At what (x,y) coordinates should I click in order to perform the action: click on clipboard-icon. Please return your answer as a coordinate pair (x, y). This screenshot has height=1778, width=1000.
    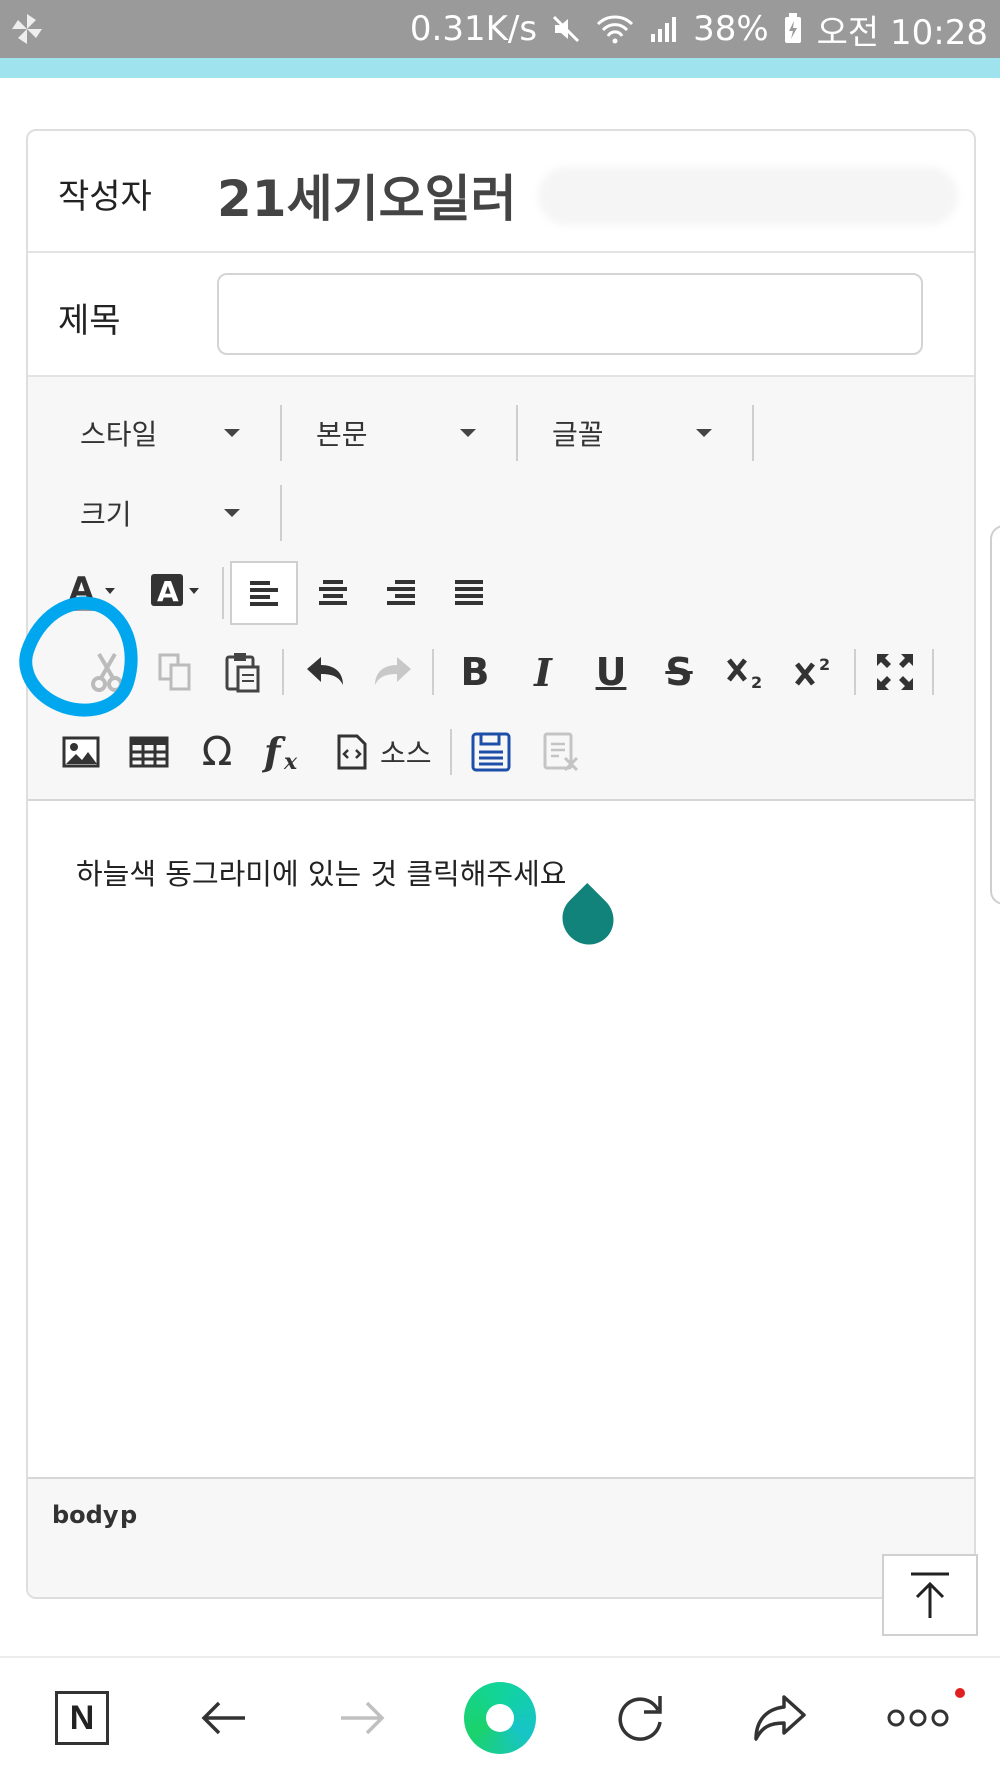
    Looking at the image, I should click on (242, 673).